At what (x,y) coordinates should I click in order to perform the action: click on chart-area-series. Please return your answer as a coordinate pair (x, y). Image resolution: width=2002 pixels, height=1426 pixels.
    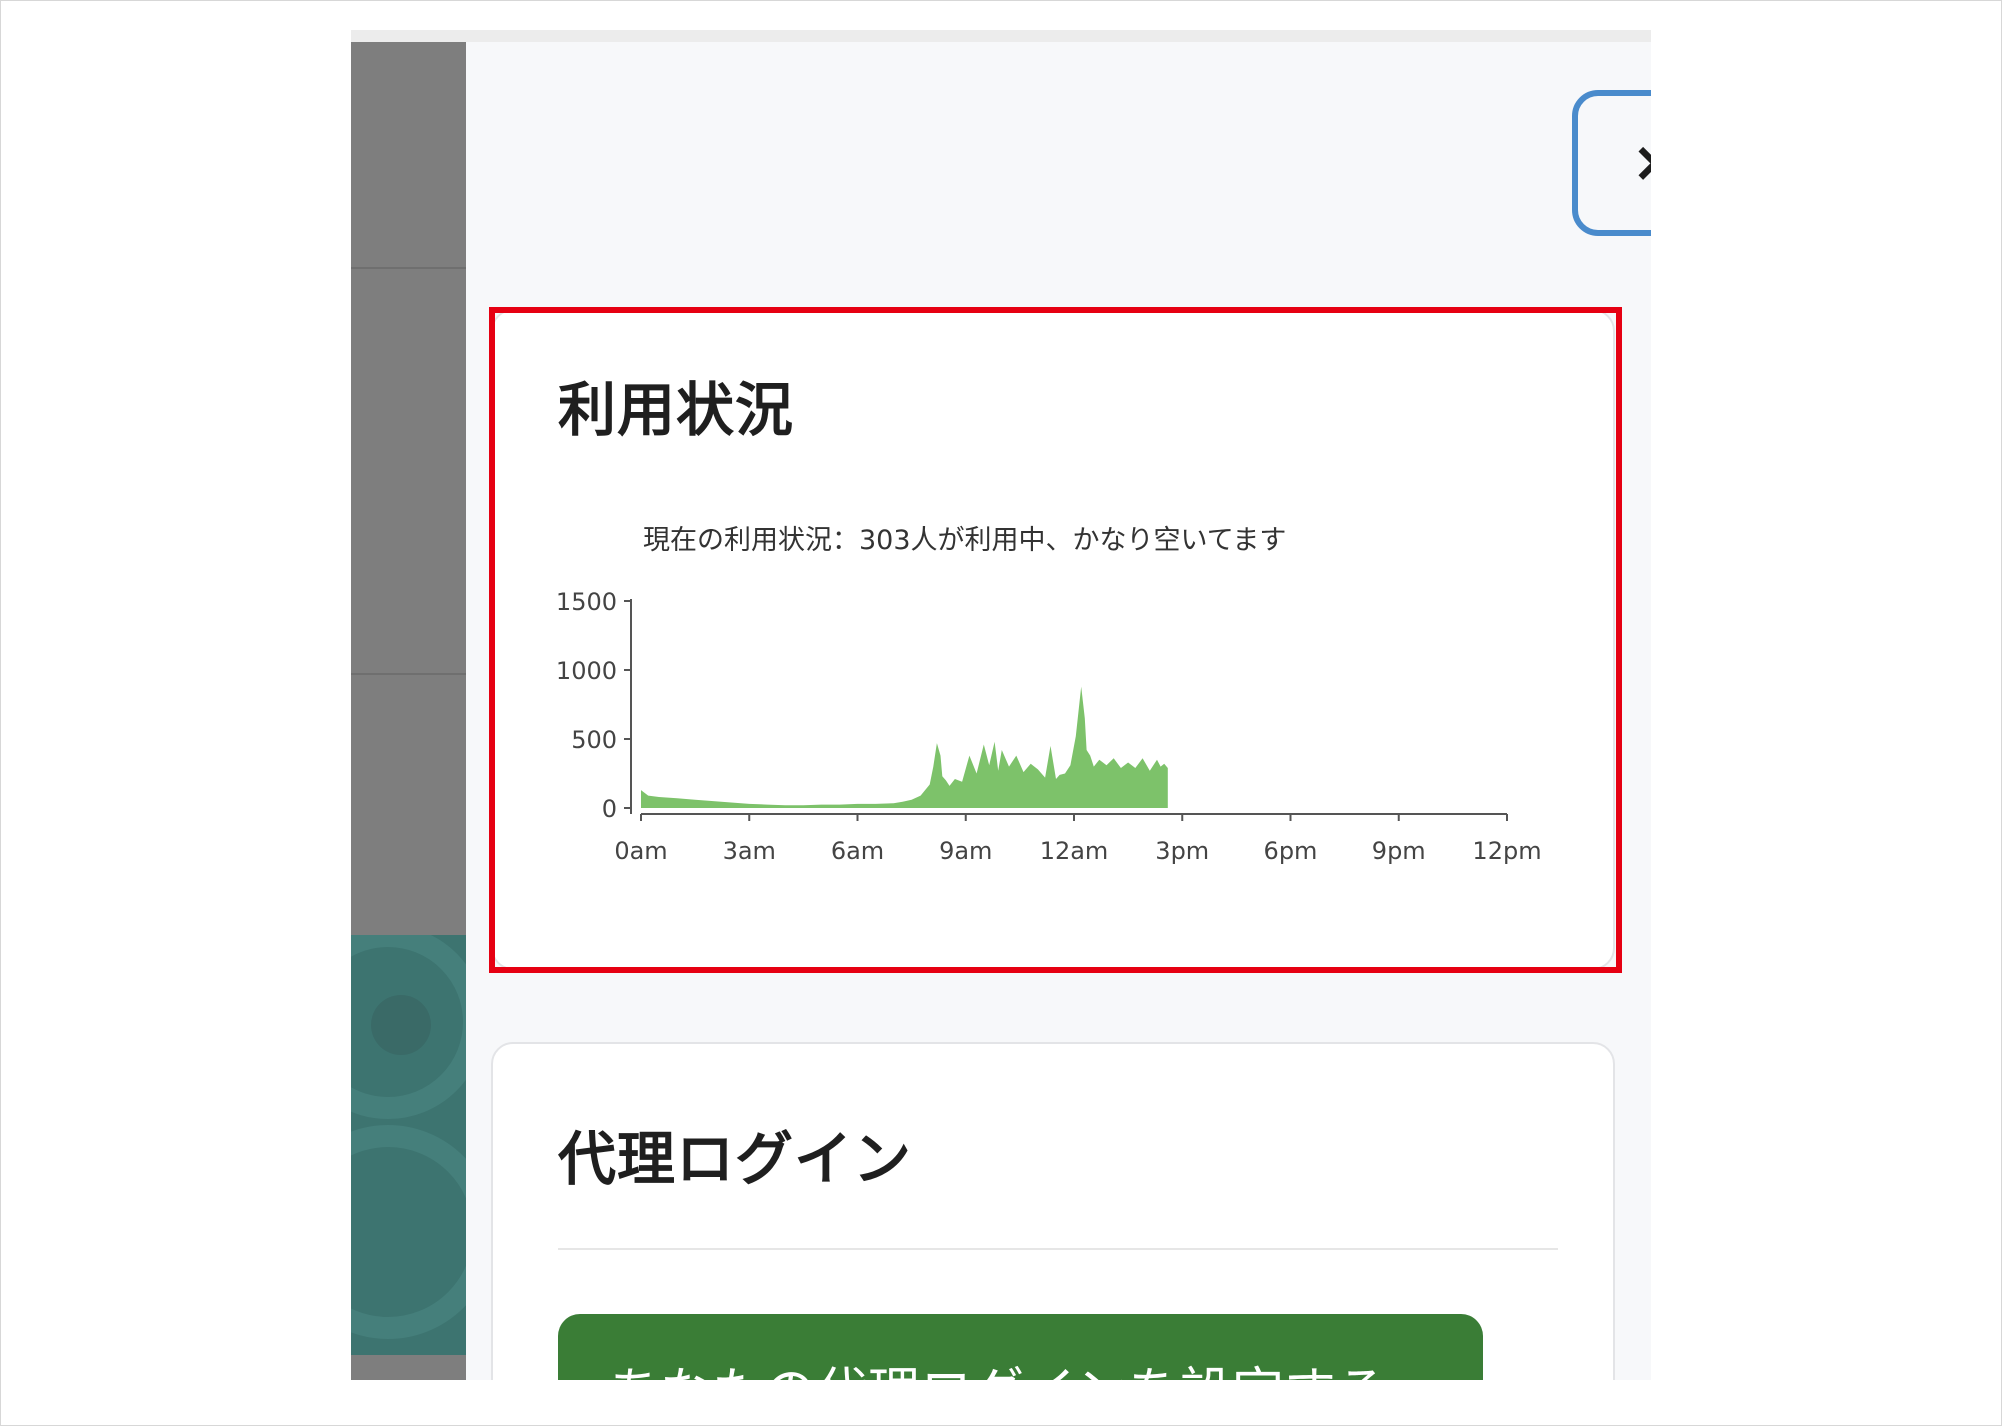
    Looking at the image, I should click on (904, 747).